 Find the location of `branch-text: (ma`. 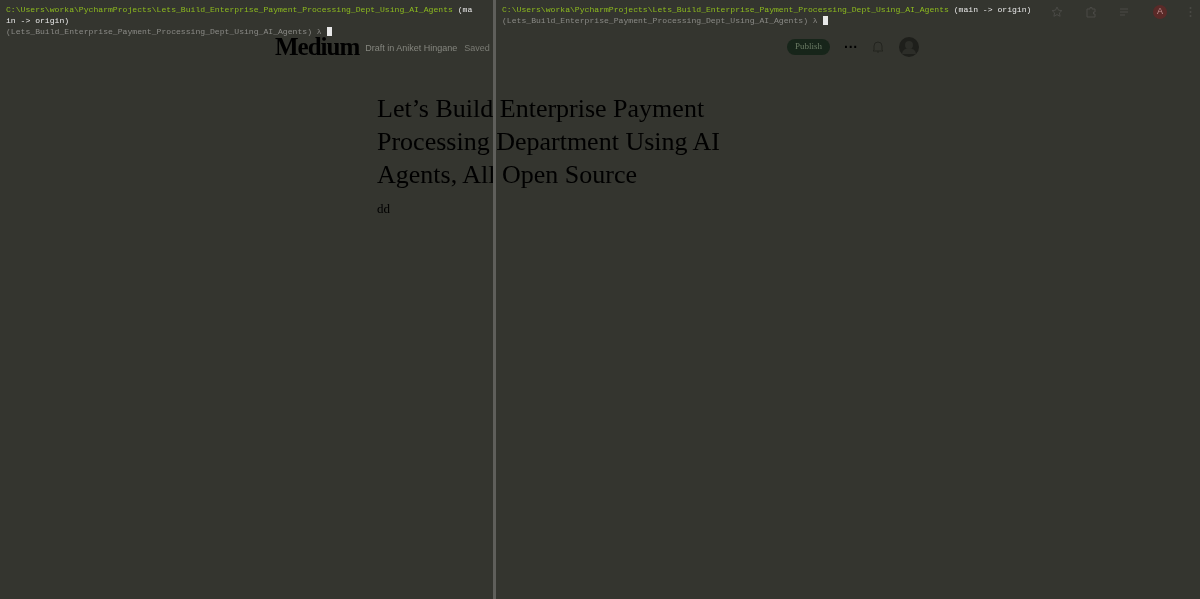

branch-text: (ma is located at coordinates (464, 9).